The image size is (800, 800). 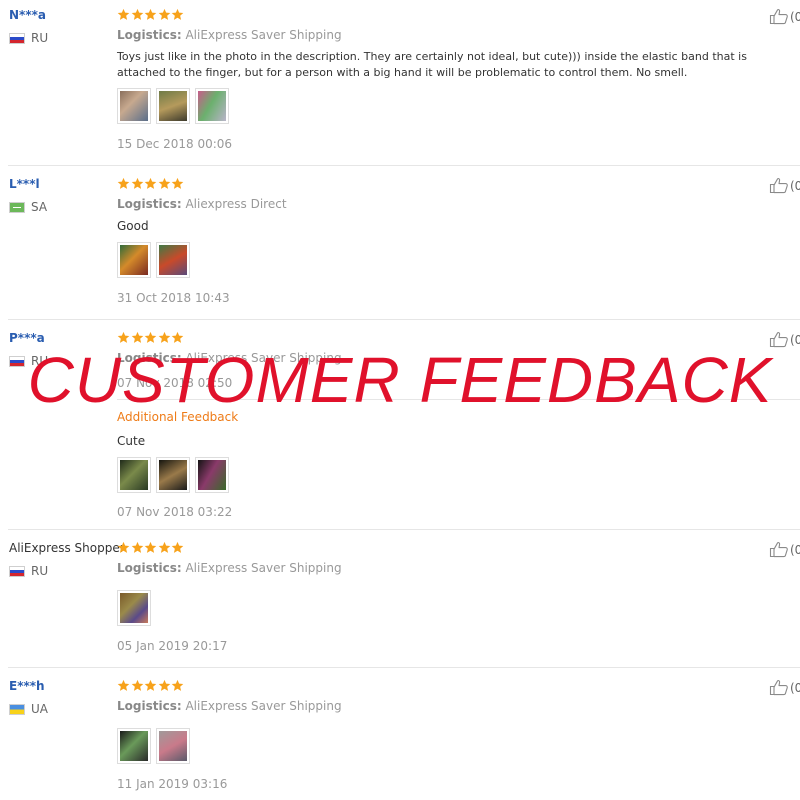 I want to click on reviewer-country: SA, so click(x=28, y=207).